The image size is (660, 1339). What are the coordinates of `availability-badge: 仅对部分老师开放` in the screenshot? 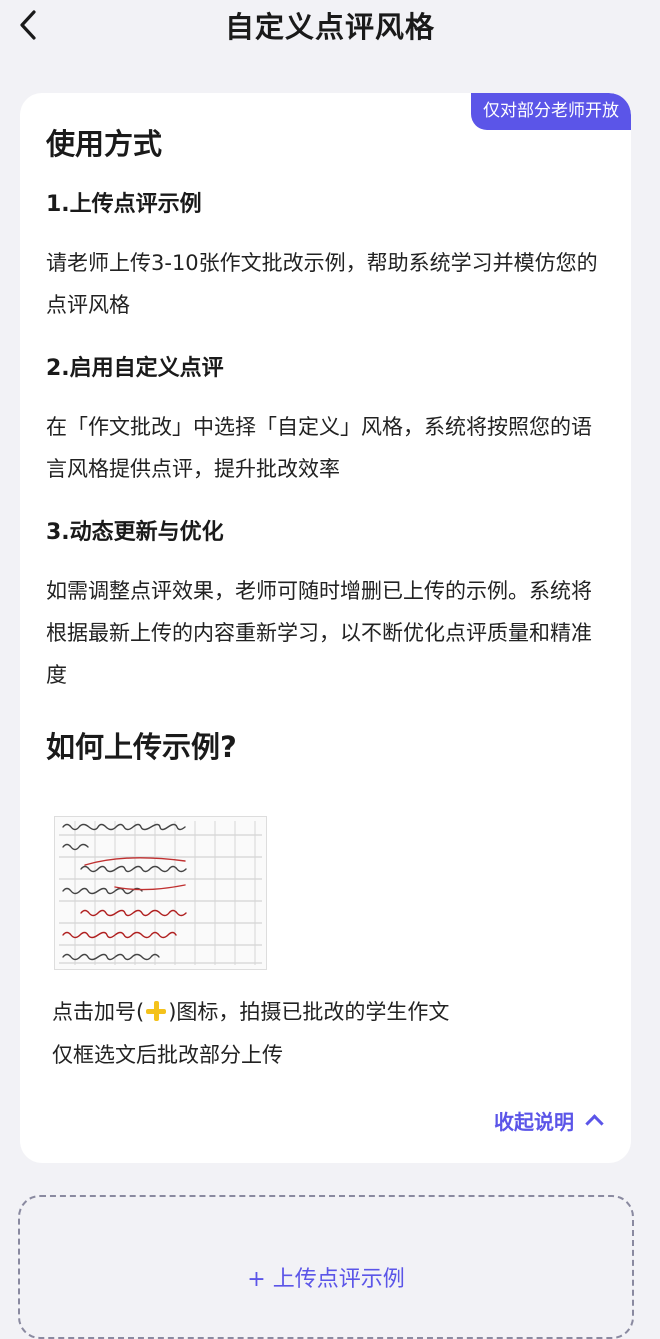 It's located at (551, 111).